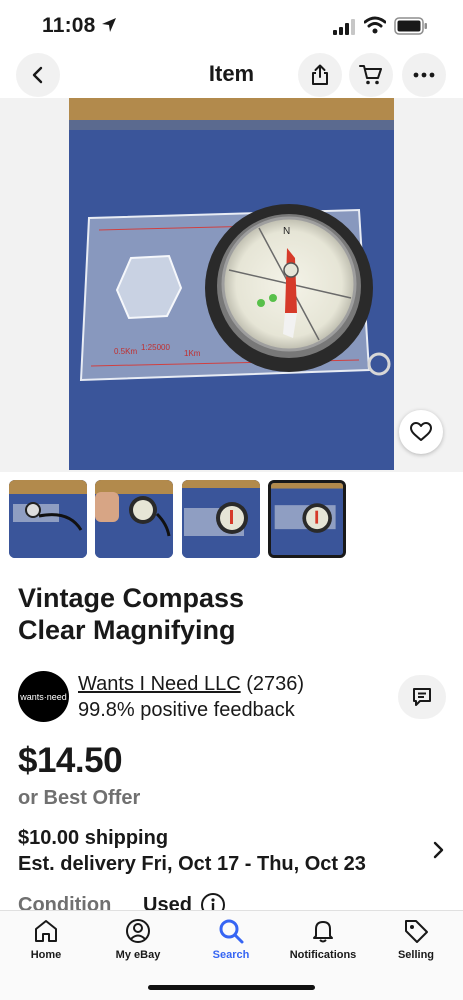 This screenshot has width=463, height=1000. I want to click on tab-home: Home, so click(46, 942).